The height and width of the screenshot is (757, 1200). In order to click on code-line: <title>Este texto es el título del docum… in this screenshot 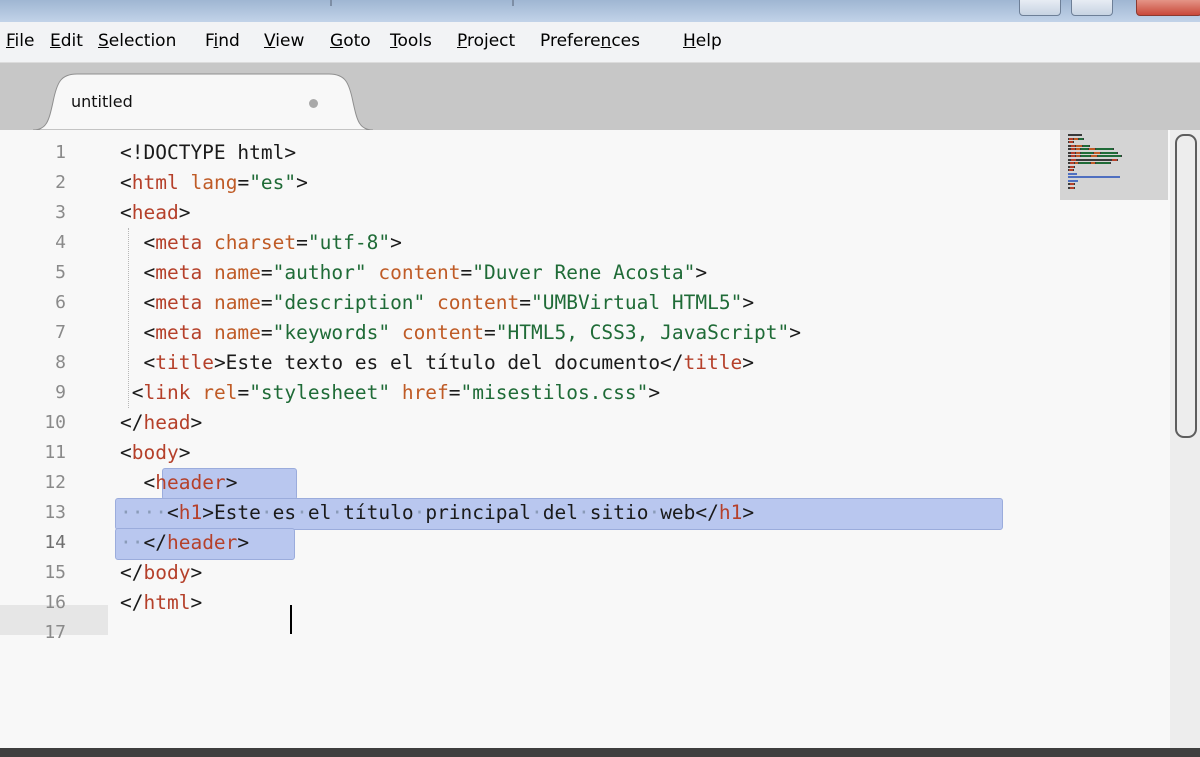, I will do `click(437, 363)`.